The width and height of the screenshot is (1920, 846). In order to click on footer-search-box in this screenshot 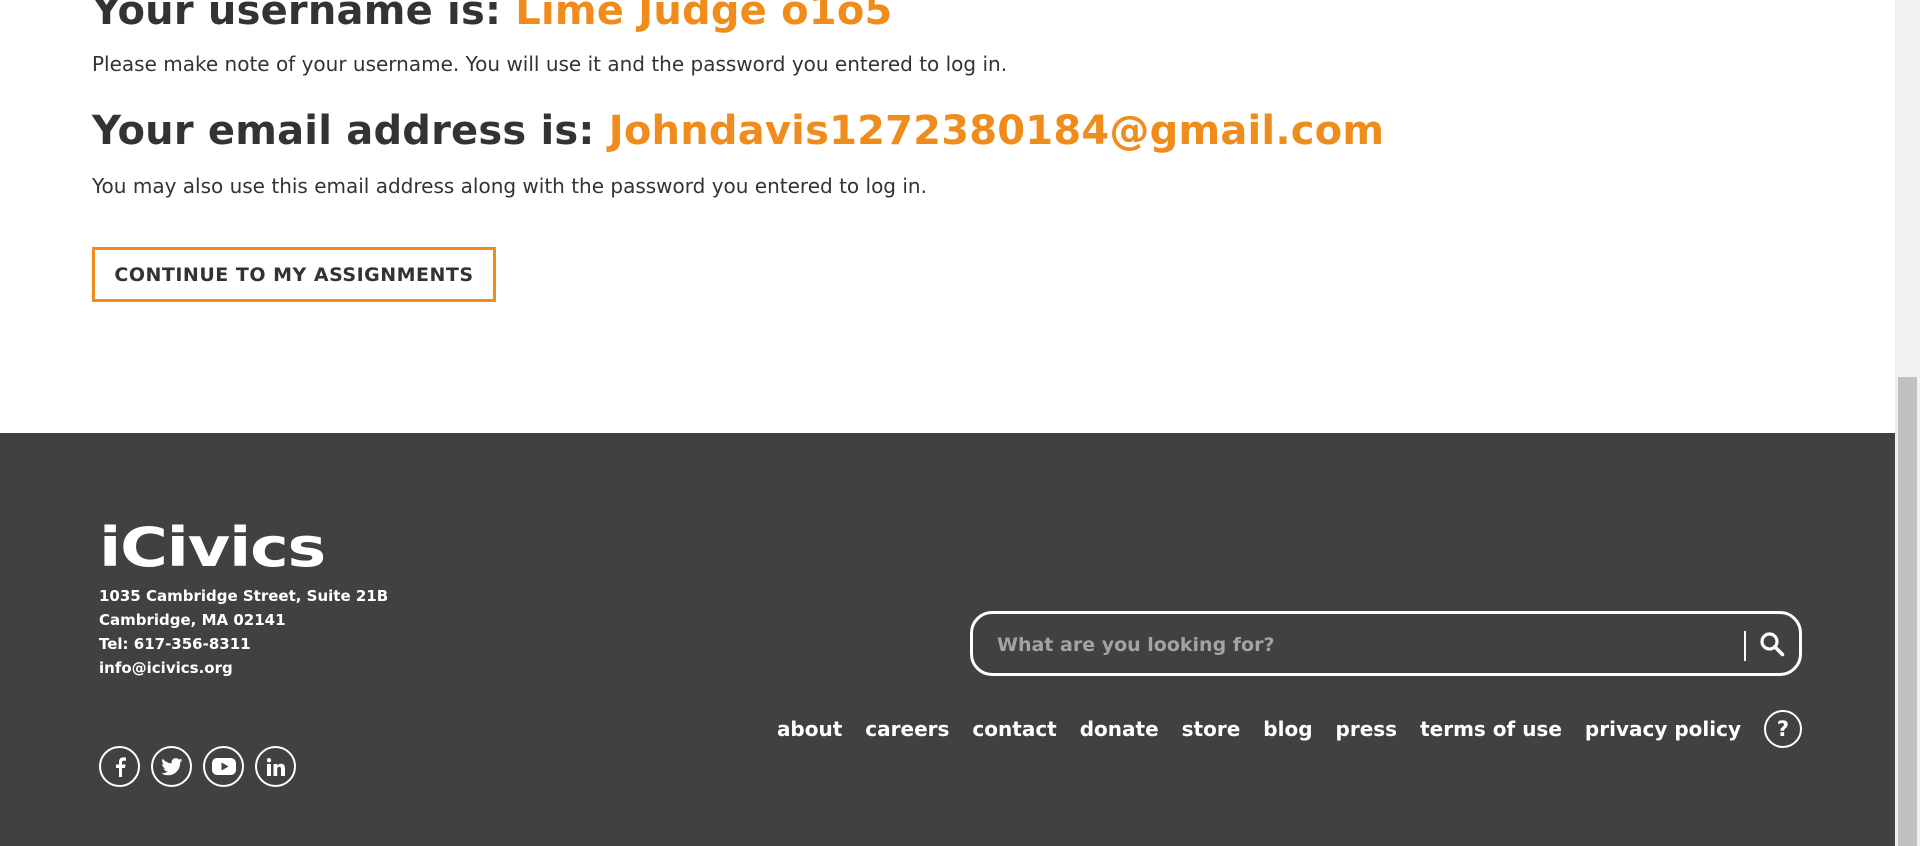, I will do `click(1386, 643)`.